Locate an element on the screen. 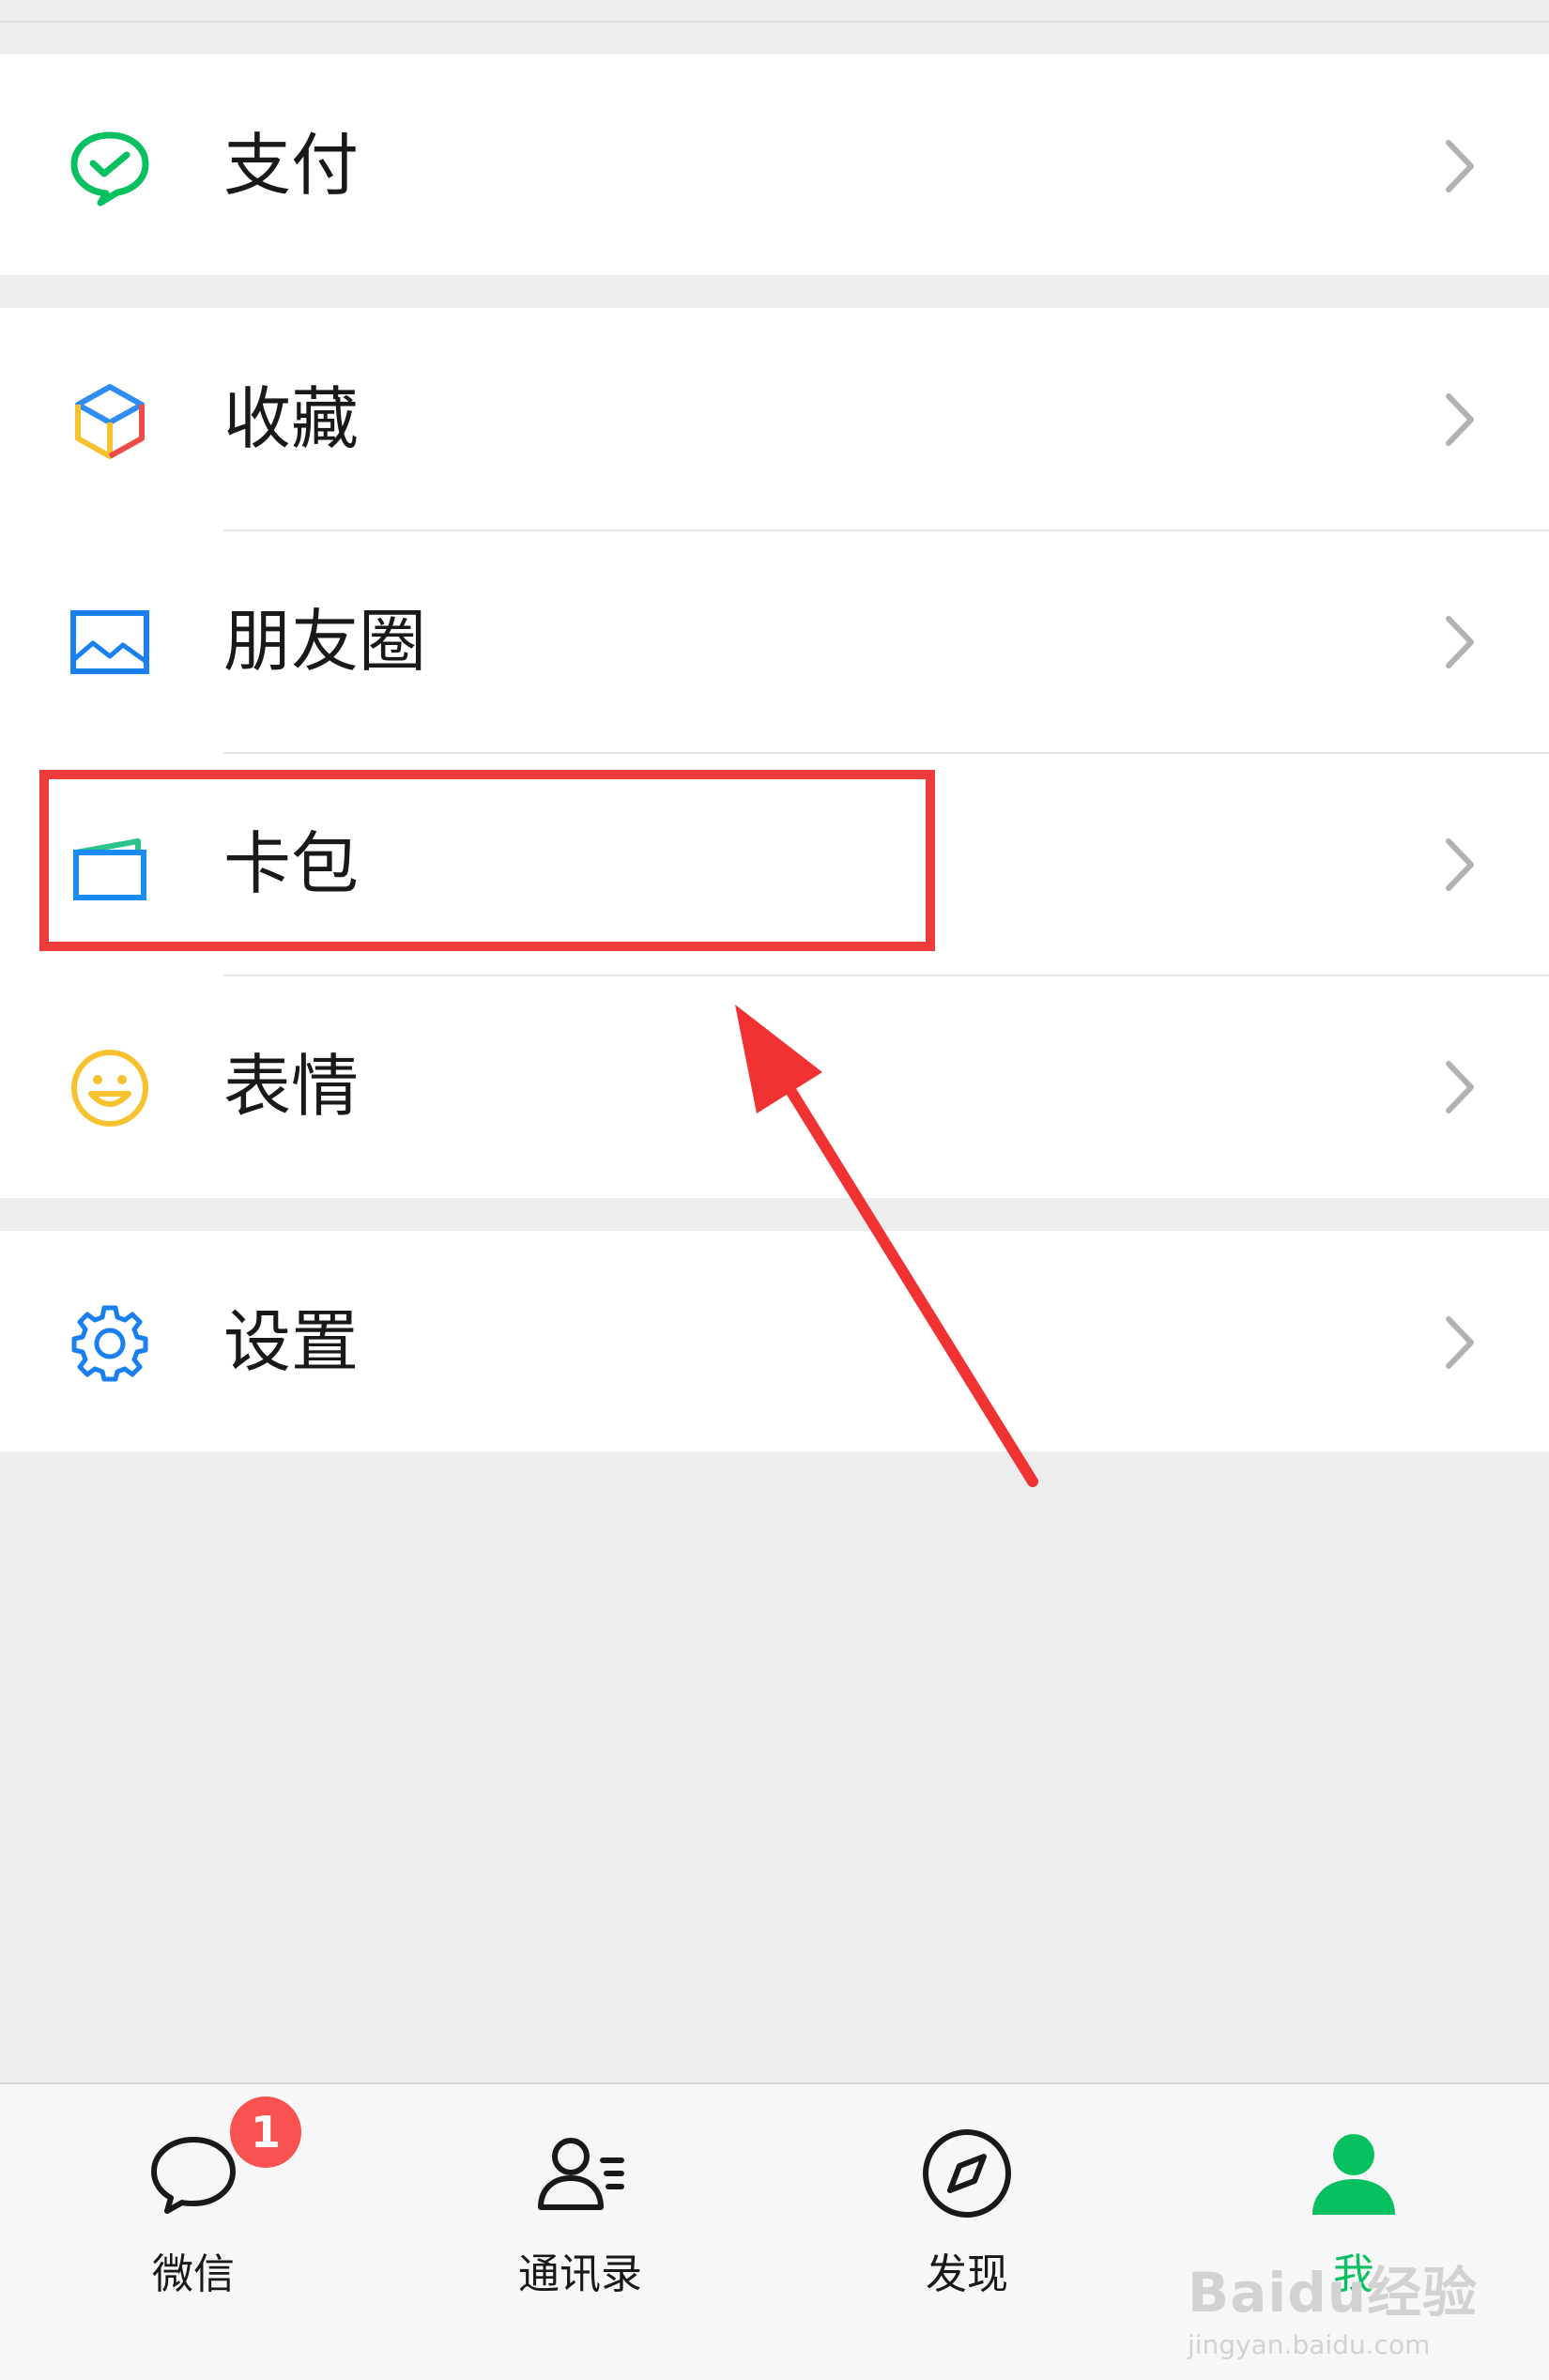 The height and width of the screenshot is (2380, 1549). menu-item-label: 表情 is located at coordinates (291, 1086).